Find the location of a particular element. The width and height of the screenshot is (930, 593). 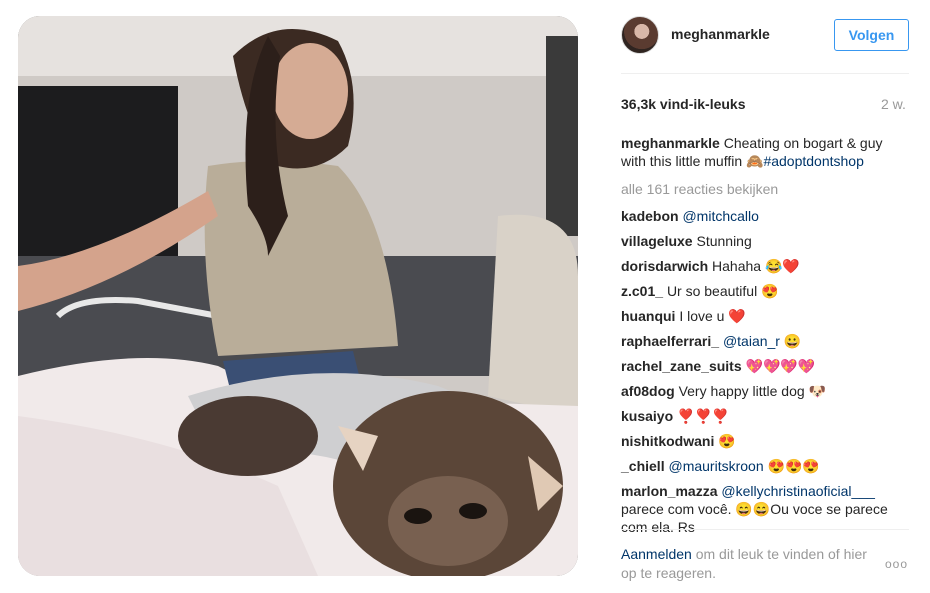

comment-row: _chiell @mauritskroon 😍😍😍 is located at coordinates (765, 466).